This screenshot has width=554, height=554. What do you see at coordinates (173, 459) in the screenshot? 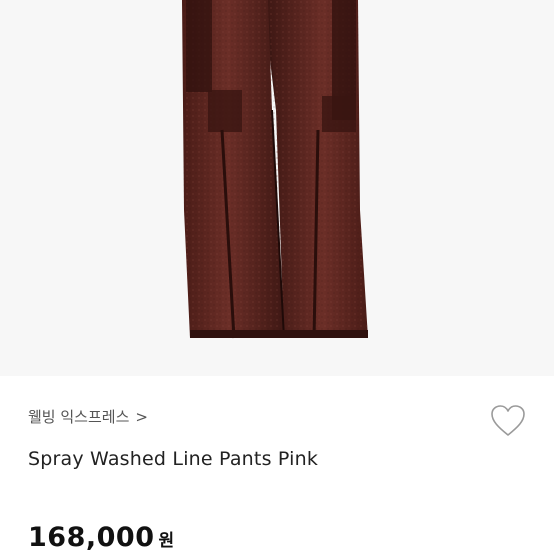
I see `product-title: Spray Washed Line Pants Pink` at bounding box center [173, 459].